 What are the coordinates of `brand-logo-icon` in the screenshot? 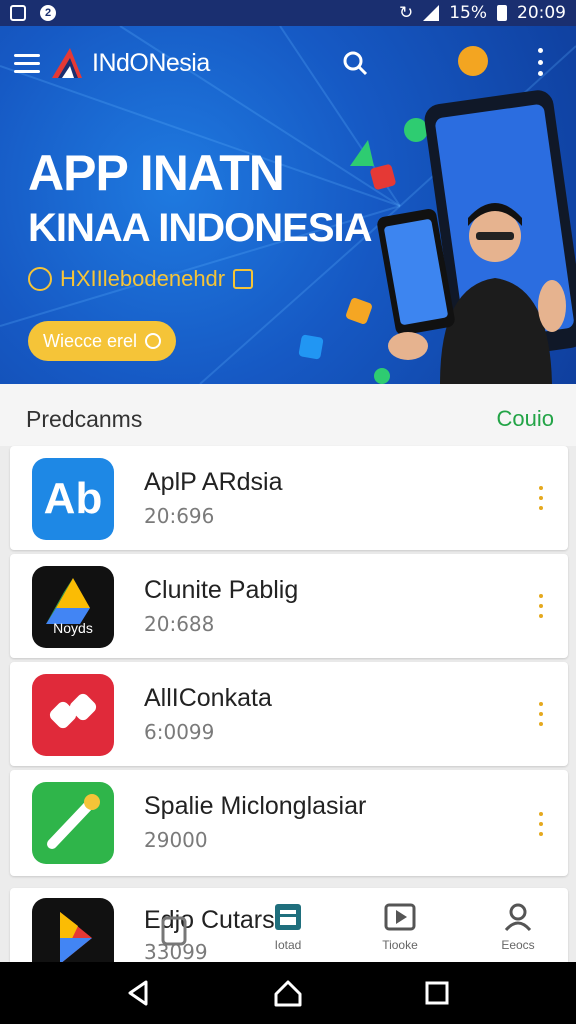 It's located at (67, 63).